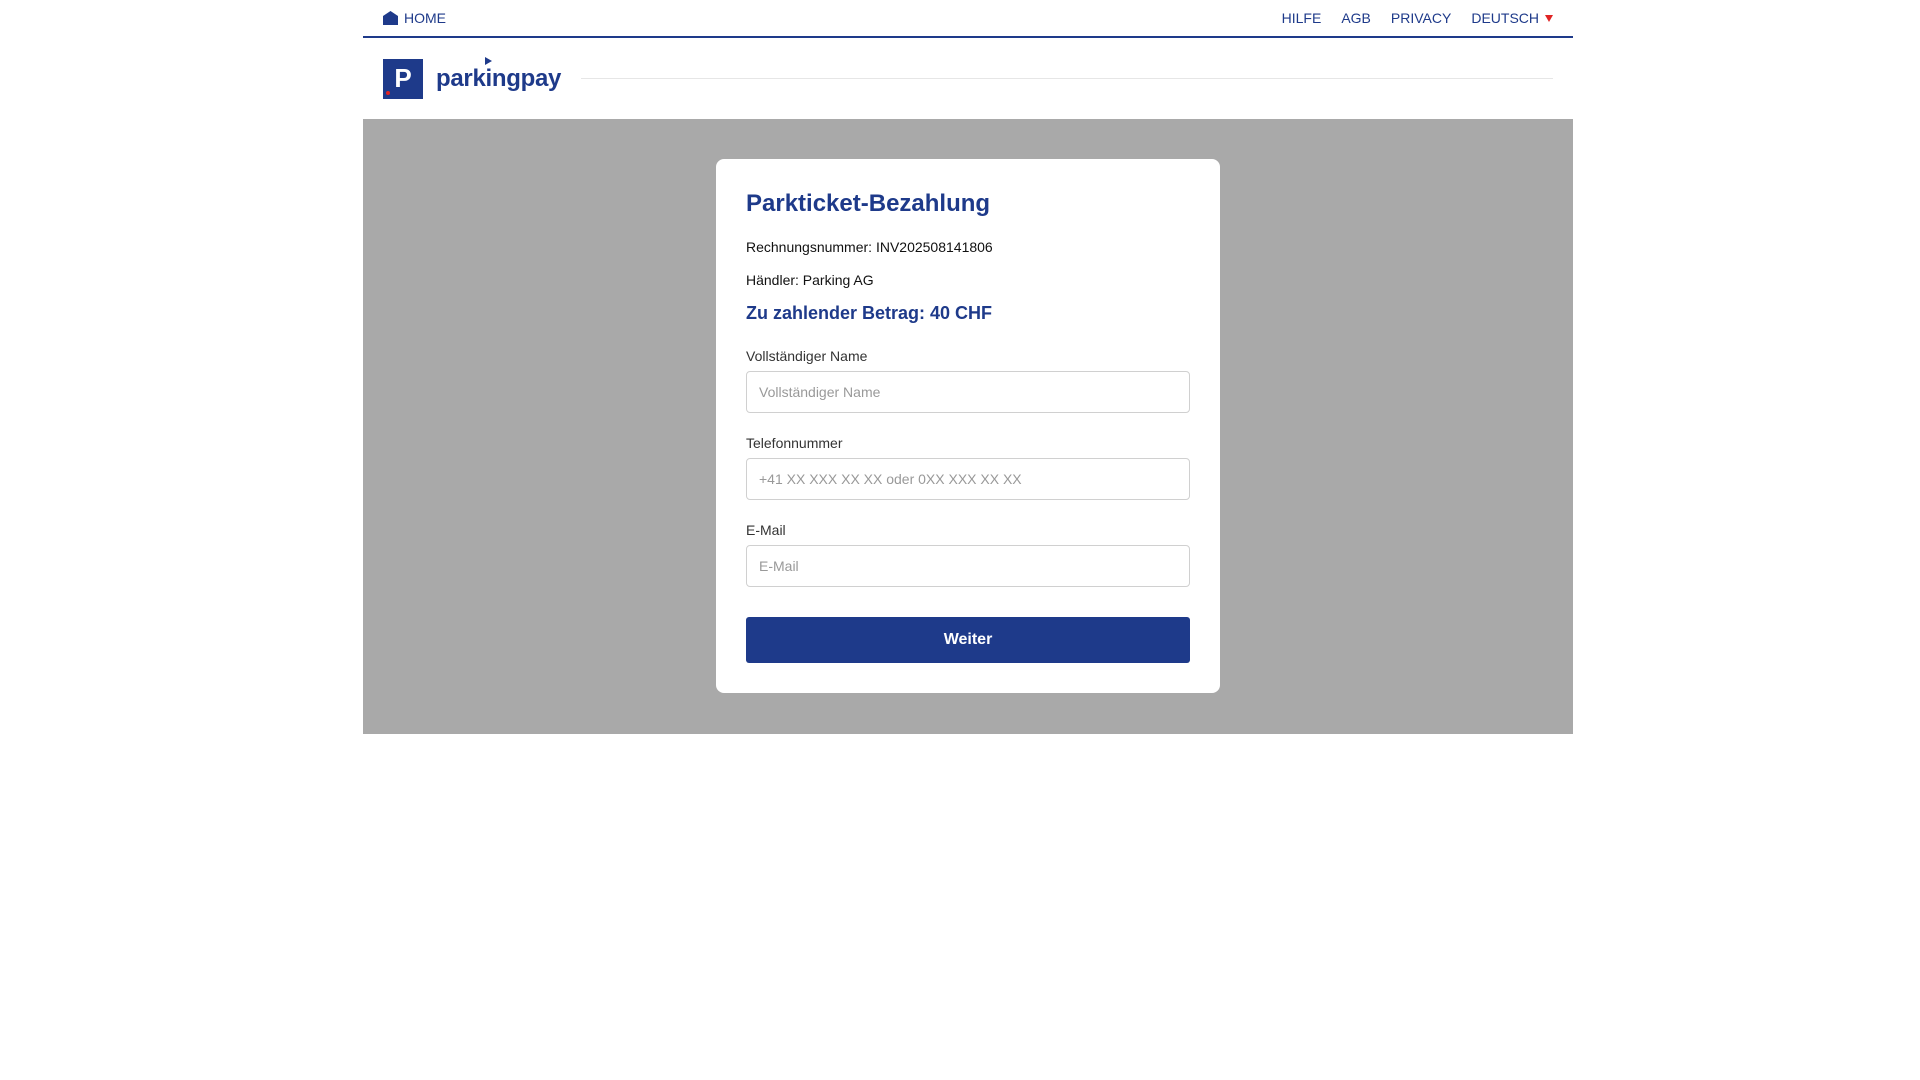 This screenshot has width=1920, height=1080. What do you see at coordinates (425, 18) in the screenshot?
I see `home-label: HOME` at bounding box center [425, 18].